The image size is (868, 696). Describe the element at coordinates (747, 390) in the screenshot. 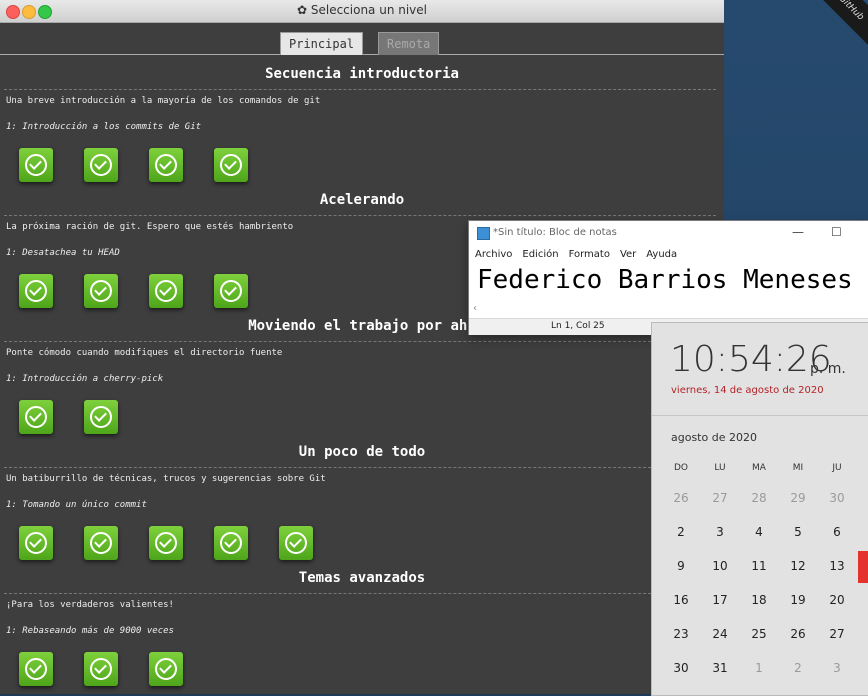

I see `full-date-link: viernes, 14 de agosto de 2020` at that location.